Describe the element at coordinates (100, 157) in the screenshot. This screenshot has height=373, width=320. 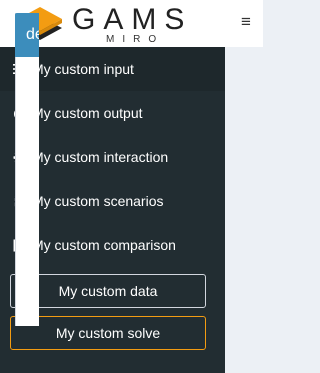
I see `sidebar-item-label: My custom interaction` at that location.